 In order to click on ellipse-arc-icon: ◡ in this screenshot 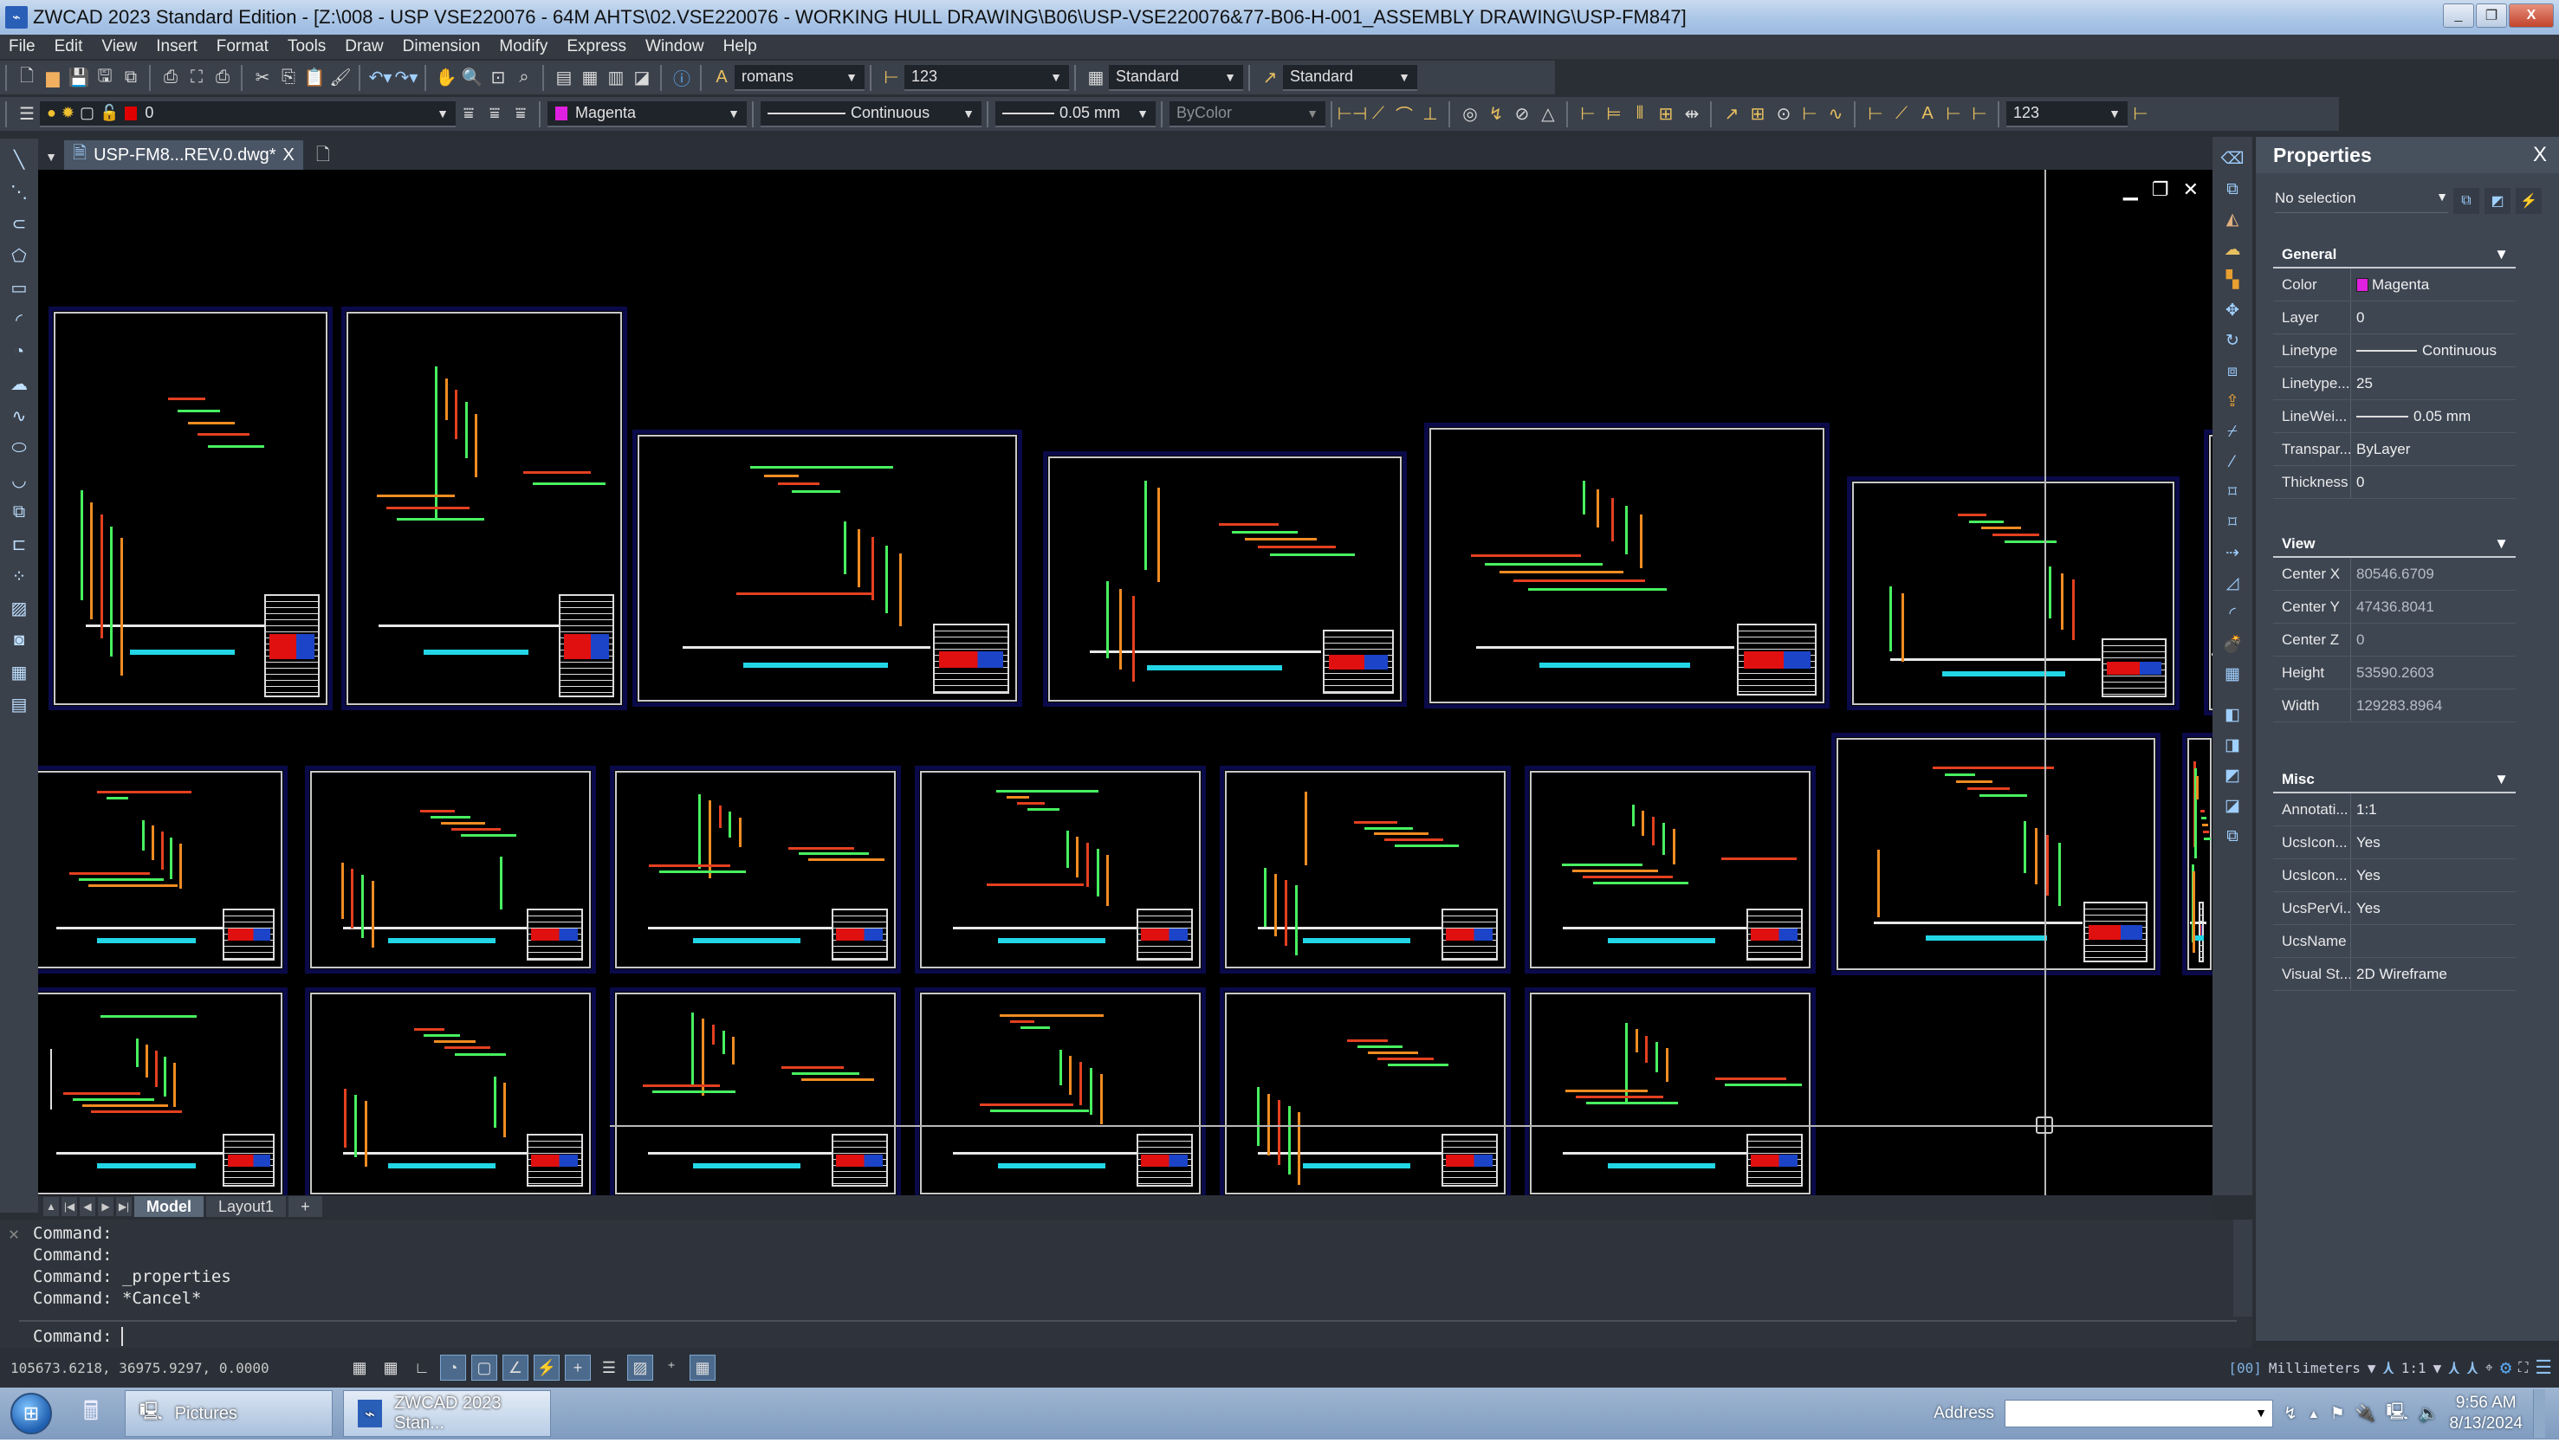, I will do `click(19, 480)`.